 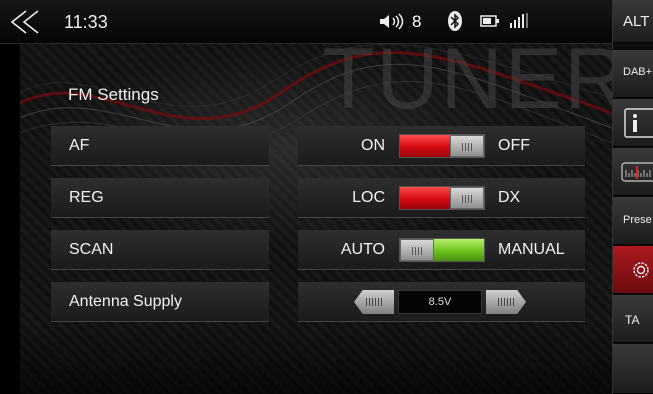 What do you see at coordinates (637, 220) in the screenshot?
I see `presets-label: Prese` at bounding box center [637, 220].